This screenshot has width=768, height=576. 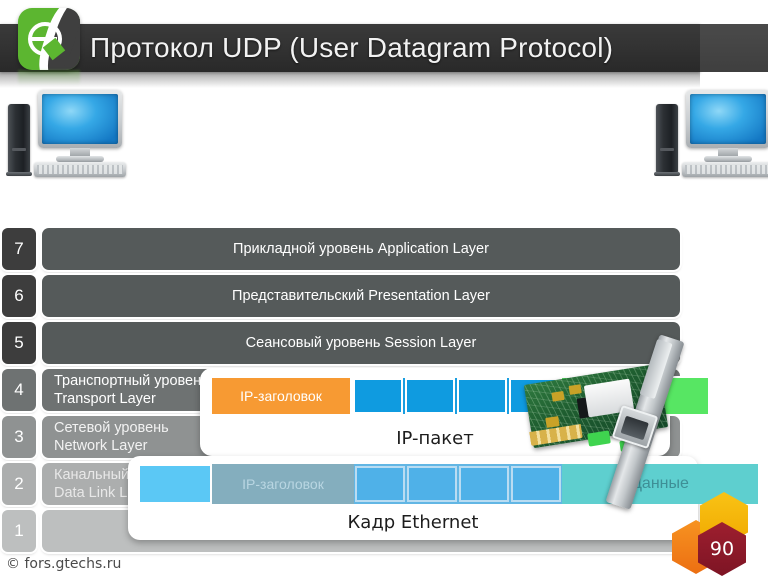 I want to click on osi-layer-row: 7 Прикладной уровень Application Layer, so click(x=341, y=249).